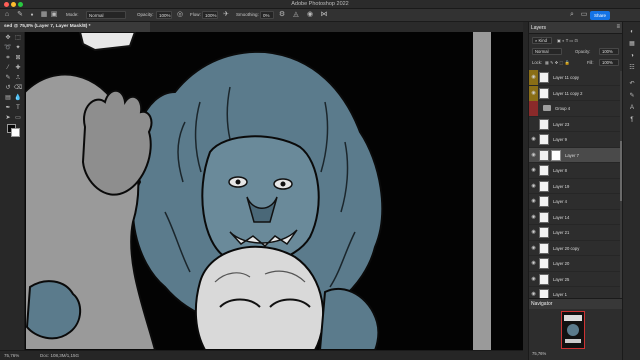 This screenshot has height=360, width=640. I want to click on background-color-swatch, so click(15, 132).